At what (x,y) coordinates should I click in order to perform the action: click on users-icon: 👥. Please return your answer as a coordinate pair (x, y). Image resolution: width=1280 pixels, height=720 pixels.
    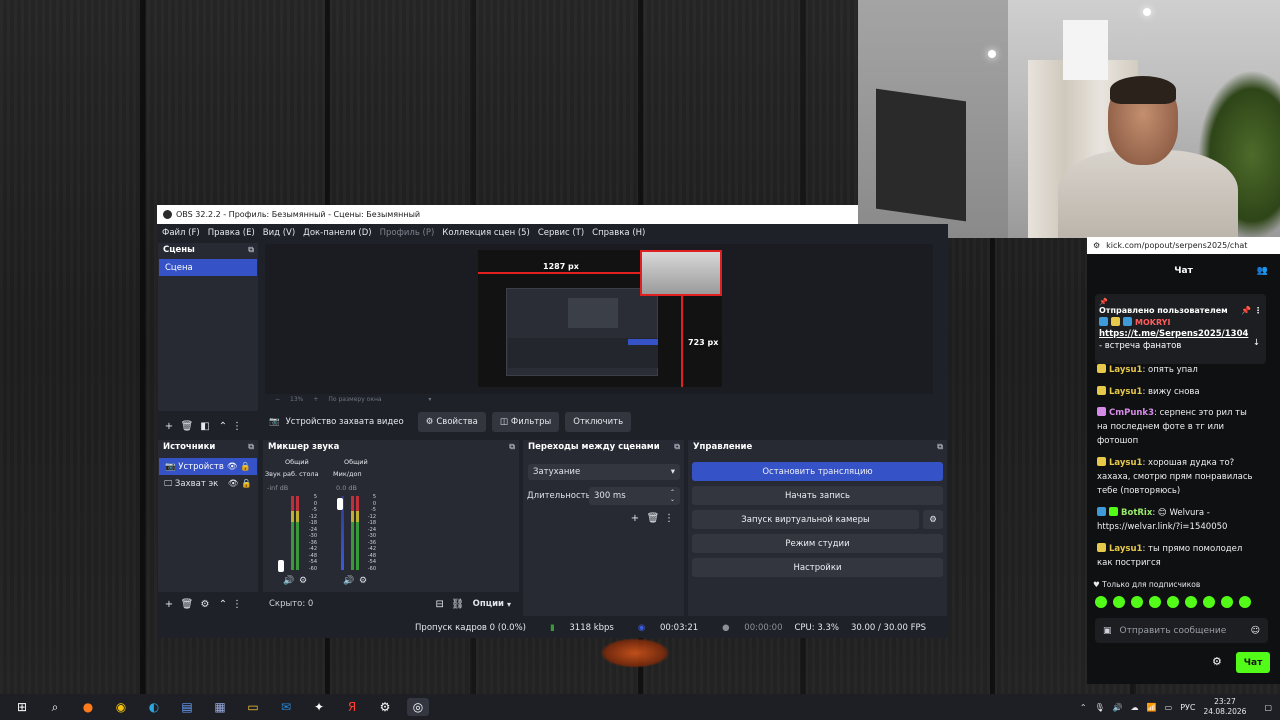
    Looking at the image, I should click on (1262, 271).